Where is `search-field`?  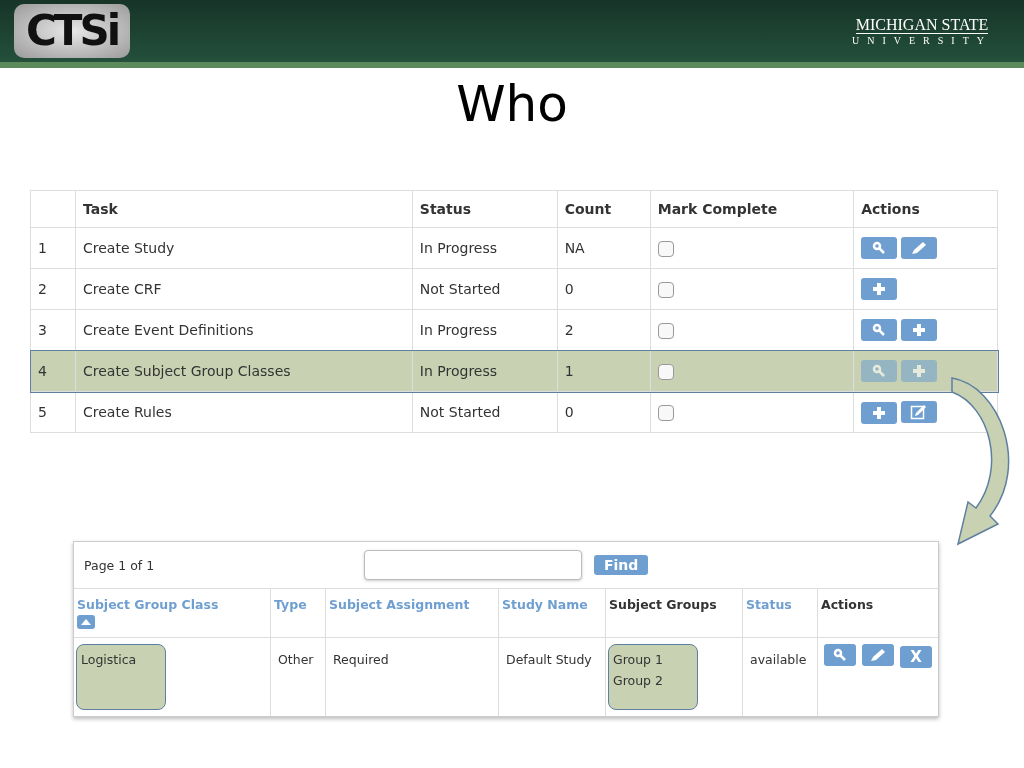 search-field is located at coordinates (473, 565).